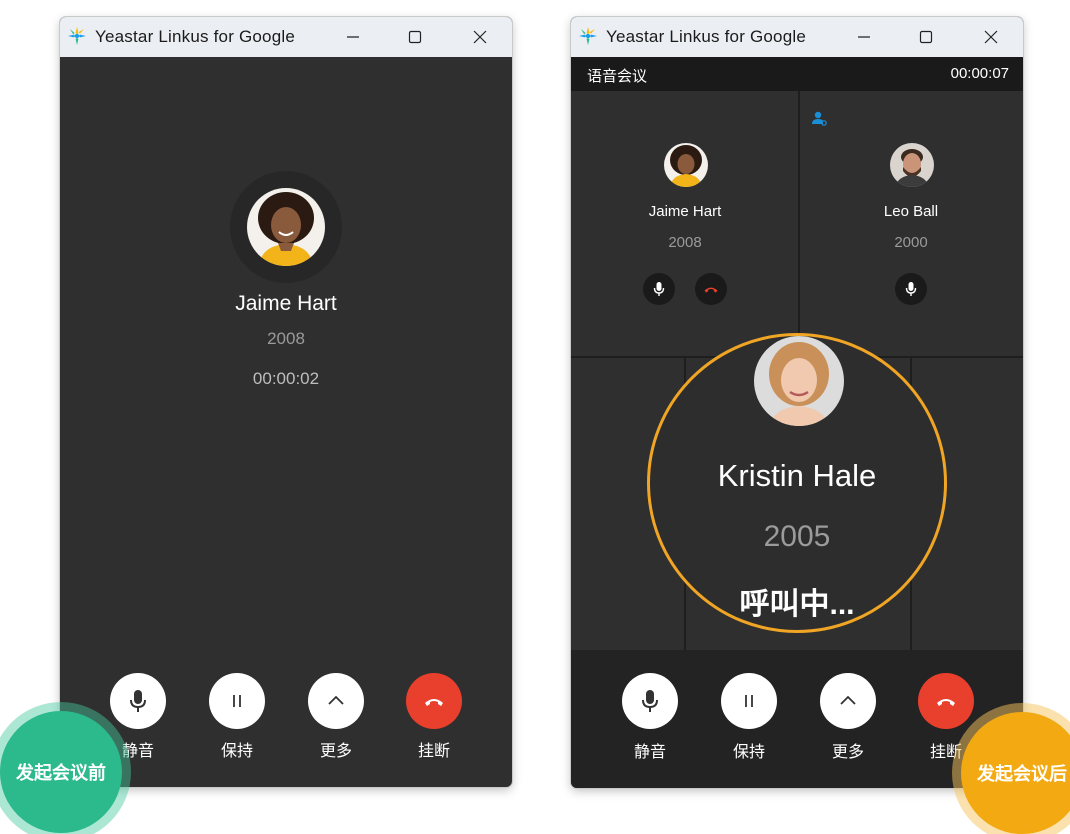 This screenshot has width=1070, height=834. What do you see at coordinates (1015, 773) in the screenshot?
I see `badge-after-conference: 发起会议后` at bounding box center [1015, 773].